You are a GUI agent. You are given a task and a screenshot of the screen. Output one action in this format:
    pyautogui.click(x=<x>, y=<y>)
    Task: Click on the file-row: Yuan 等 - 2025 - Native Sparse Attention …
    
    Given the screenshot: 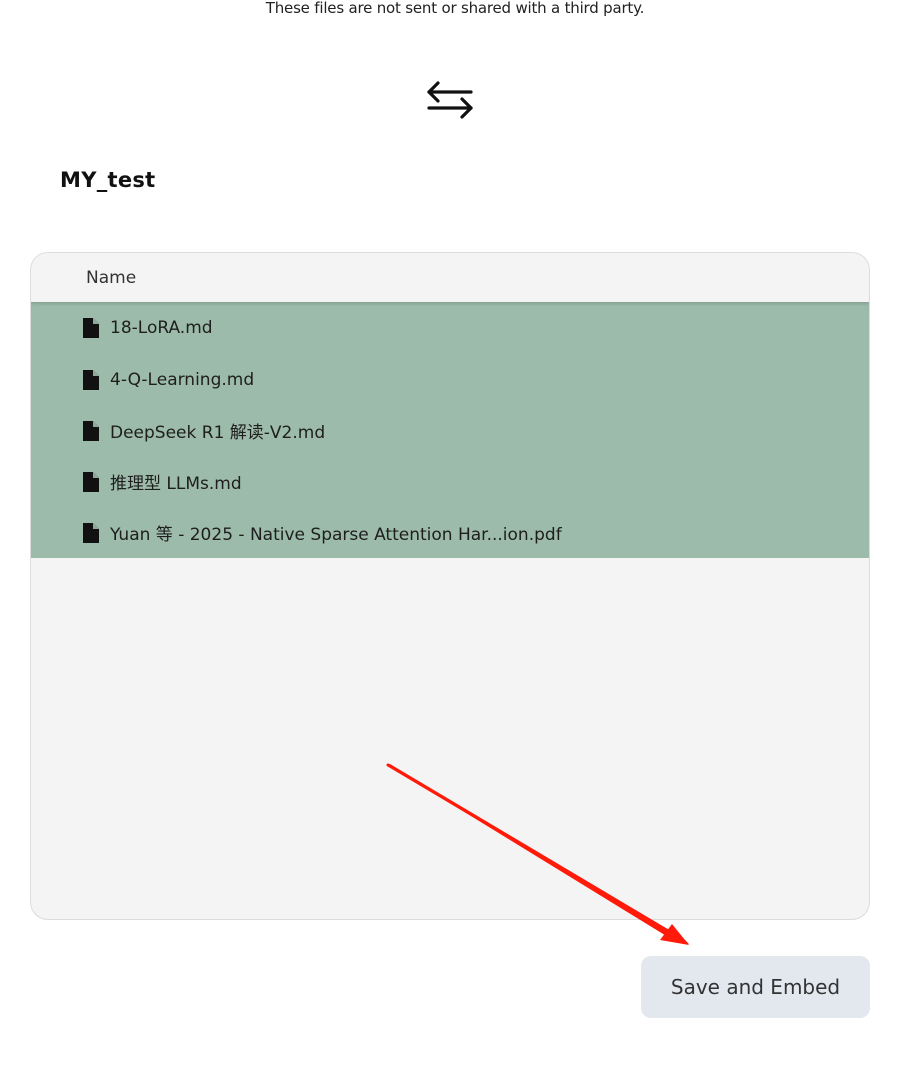 What is the action you would take?
    pyautogui.click(x=450, y=532)
    